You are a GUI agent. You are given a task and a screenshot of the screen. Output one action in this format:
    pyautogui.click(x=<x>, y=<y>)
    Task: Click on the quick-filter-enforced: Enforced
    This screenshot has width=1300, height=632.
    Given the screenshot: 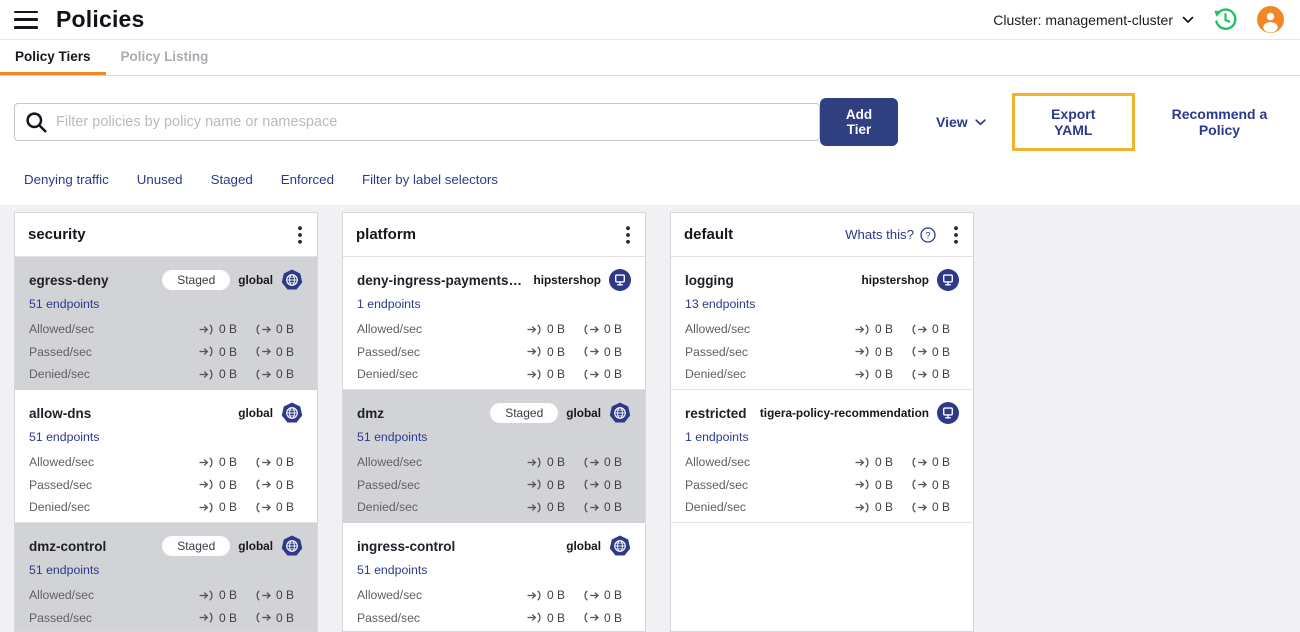 What is the action you would take?
    pyautogui.click(x=307, y=179)
    